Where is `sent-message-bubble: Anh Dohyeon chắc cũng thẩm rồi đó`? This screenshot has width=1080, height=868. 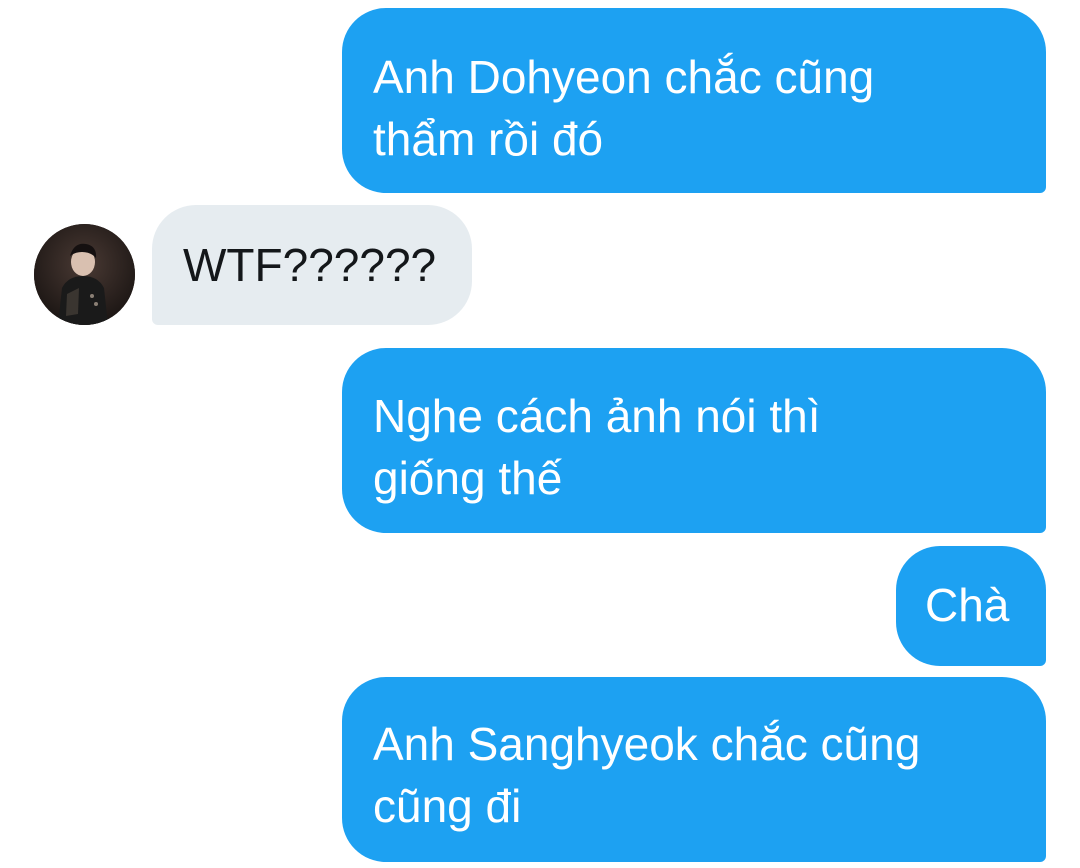
sent-message-bubble: Anh Dohyeon chắc cũng thẩm rồi đó is located at coordinates (694, 100).